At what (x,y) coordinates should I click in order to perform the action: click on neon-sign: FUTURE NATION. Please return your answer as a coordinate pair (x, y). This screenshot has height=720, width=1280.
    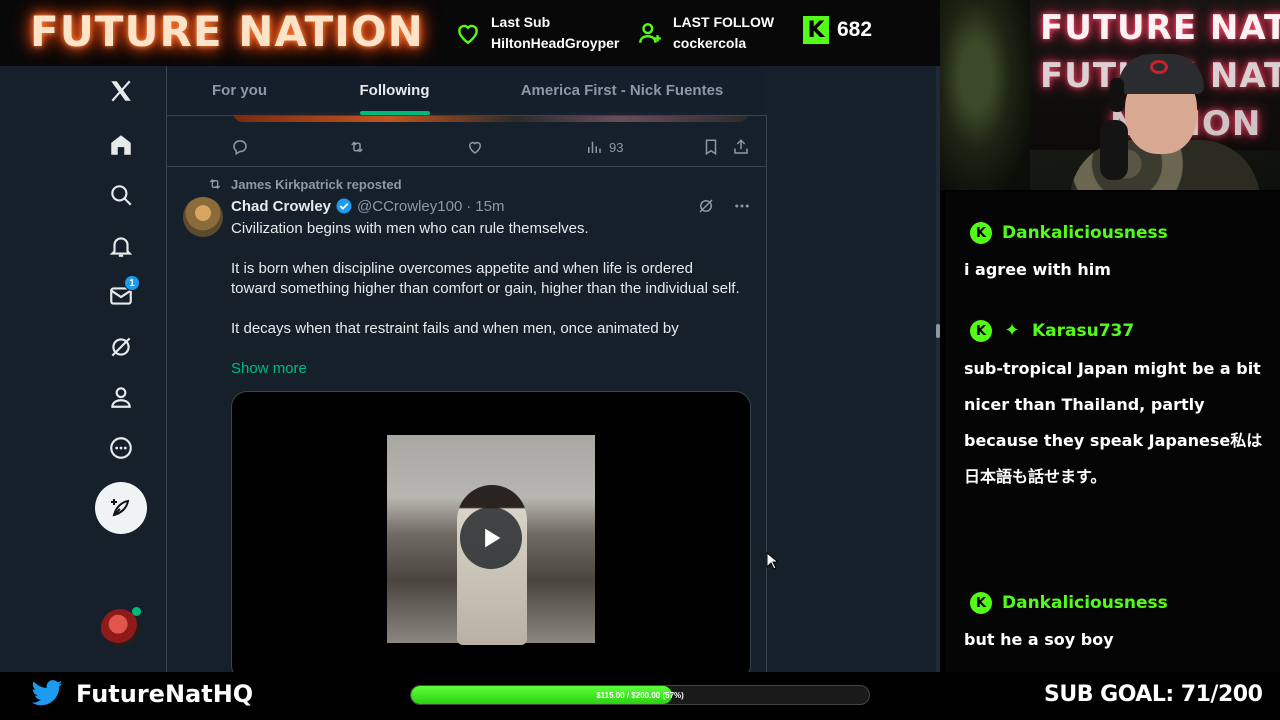
    Looking at the image, I should click on (1160, 28).